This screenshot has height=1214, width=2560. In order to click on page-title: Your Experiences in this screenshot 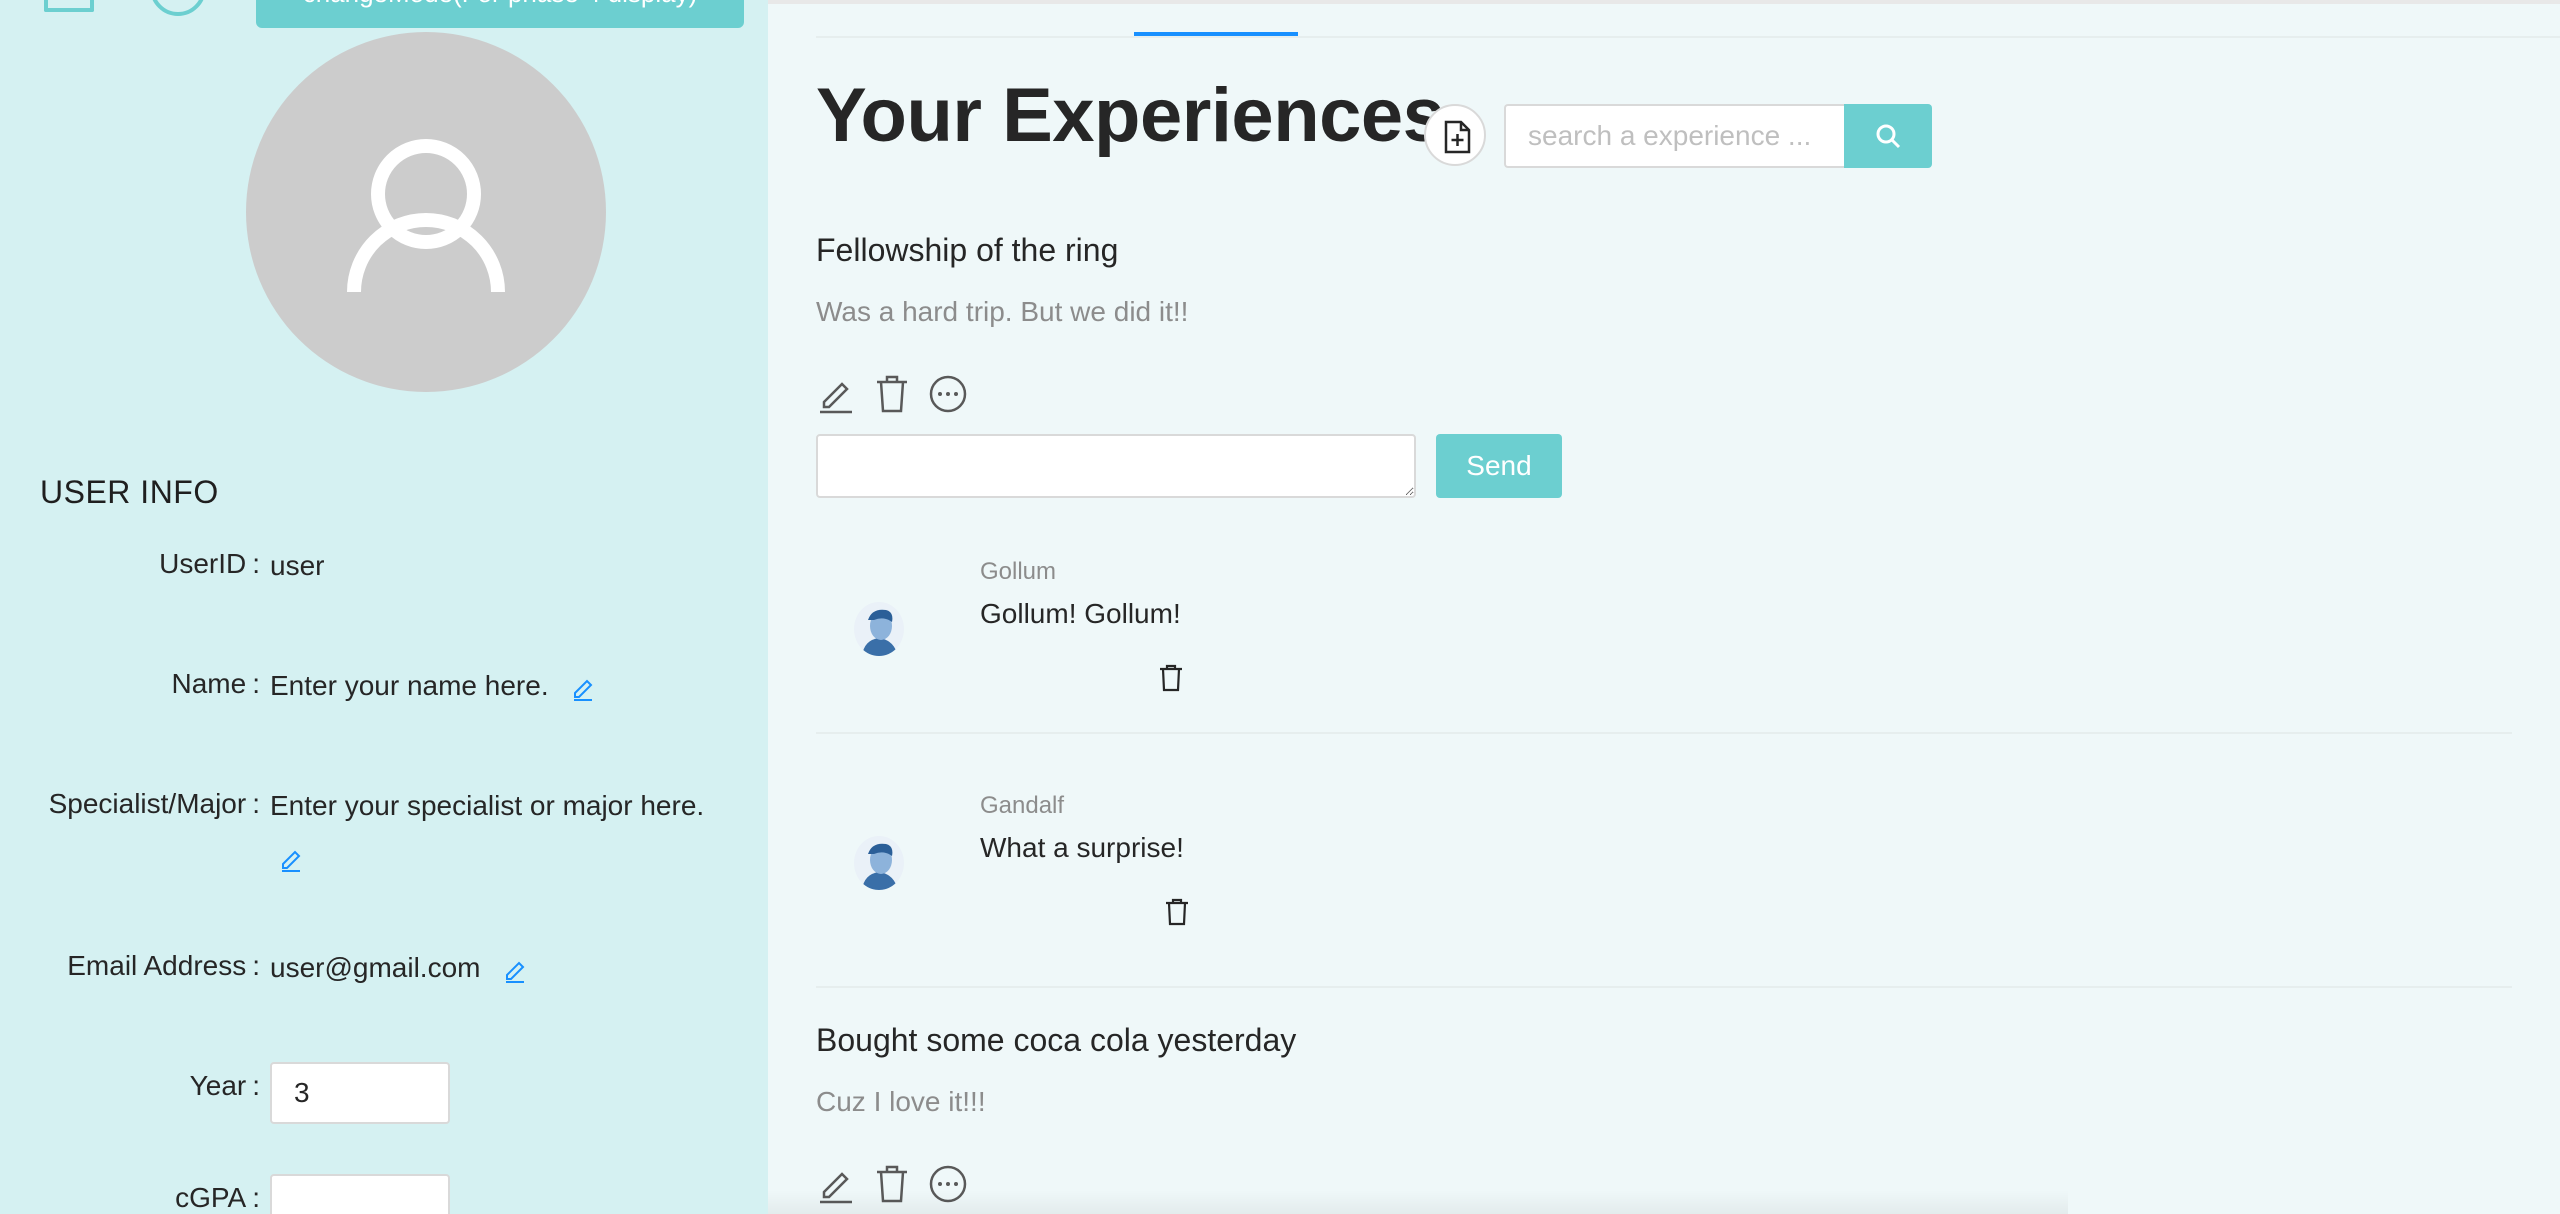, I will do `click(1130, 115)`.